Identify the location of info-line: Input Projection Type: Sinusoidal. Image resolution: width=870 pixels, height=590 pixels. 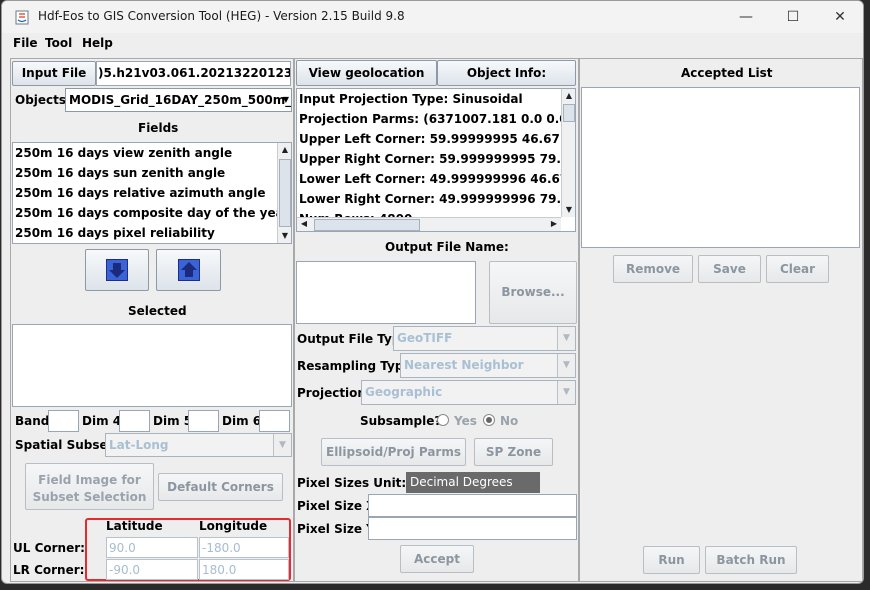
(411, 99).